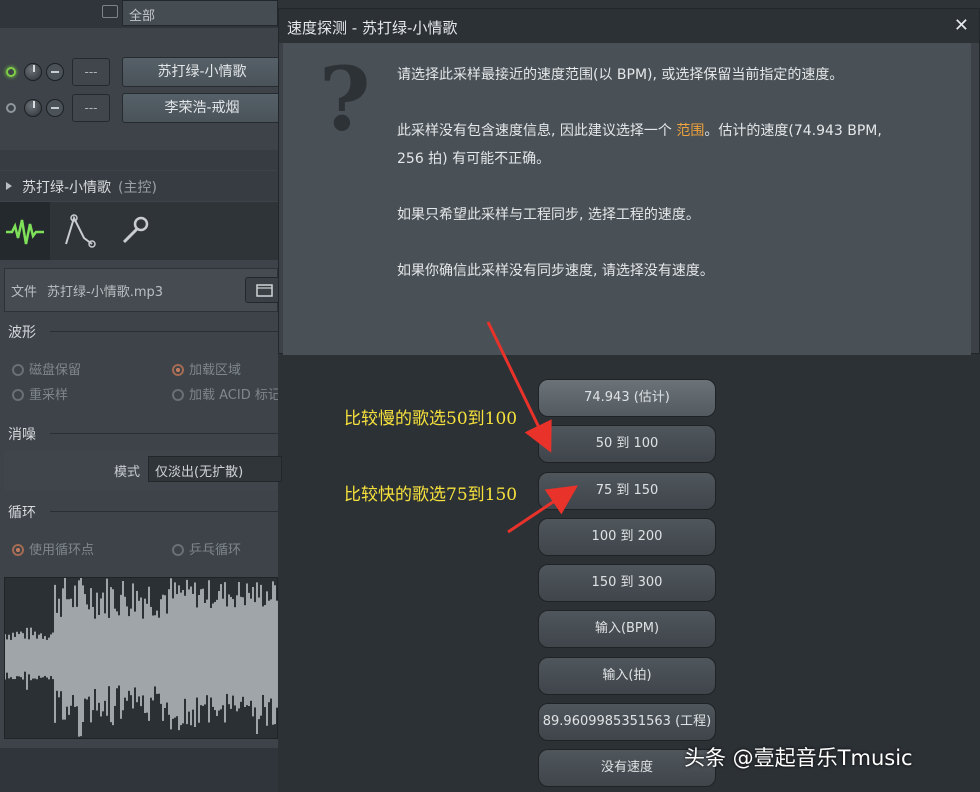  I want to click on option-load-regions: 加载区域, so click(206, 368).